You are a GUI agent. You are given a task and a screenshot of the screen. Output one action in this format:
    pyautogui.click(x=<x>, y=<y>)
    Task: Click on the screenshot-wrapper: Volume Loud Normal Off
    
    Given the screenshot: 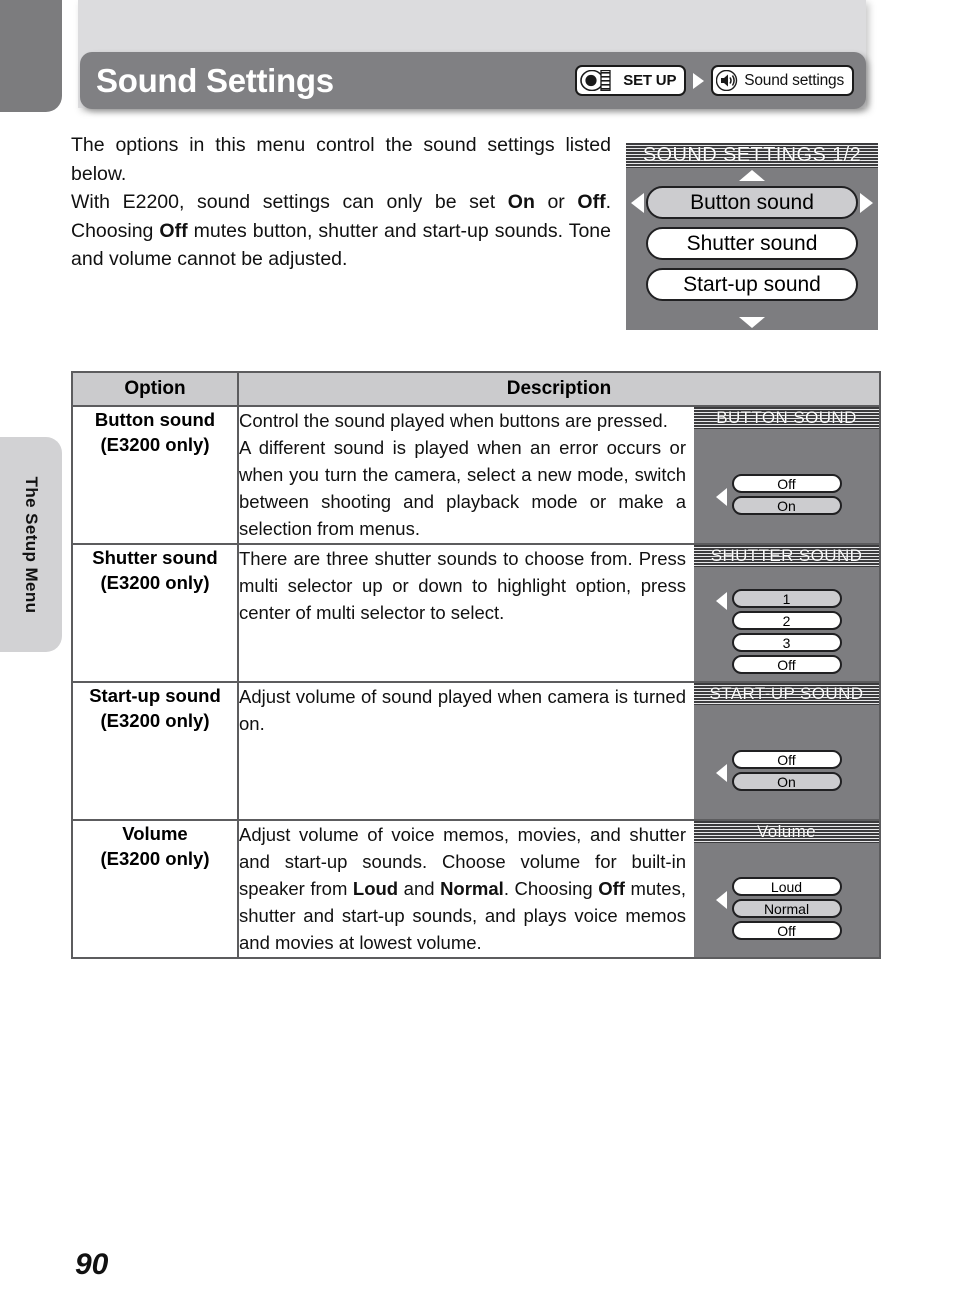 What is the action you would take?
    pyautogui.click(x=786, y=889)
    